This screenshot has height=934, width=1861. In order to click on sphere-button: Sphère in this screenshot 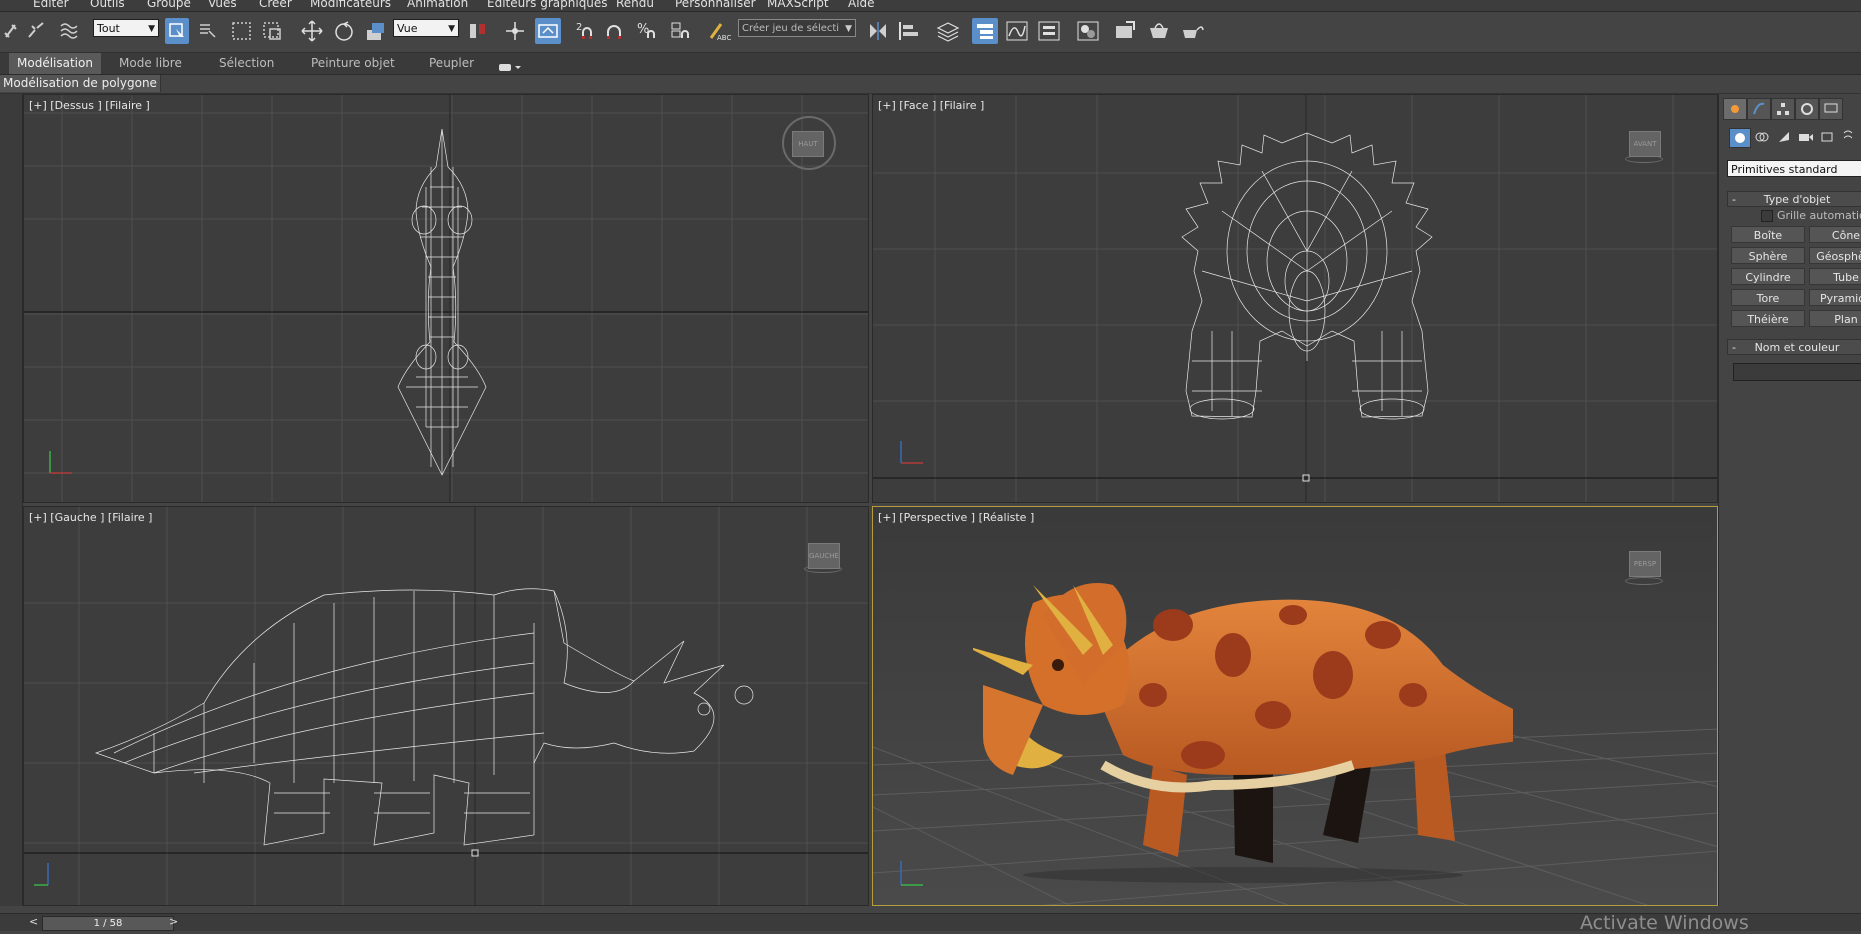, I will do `click(1768, 255)`.